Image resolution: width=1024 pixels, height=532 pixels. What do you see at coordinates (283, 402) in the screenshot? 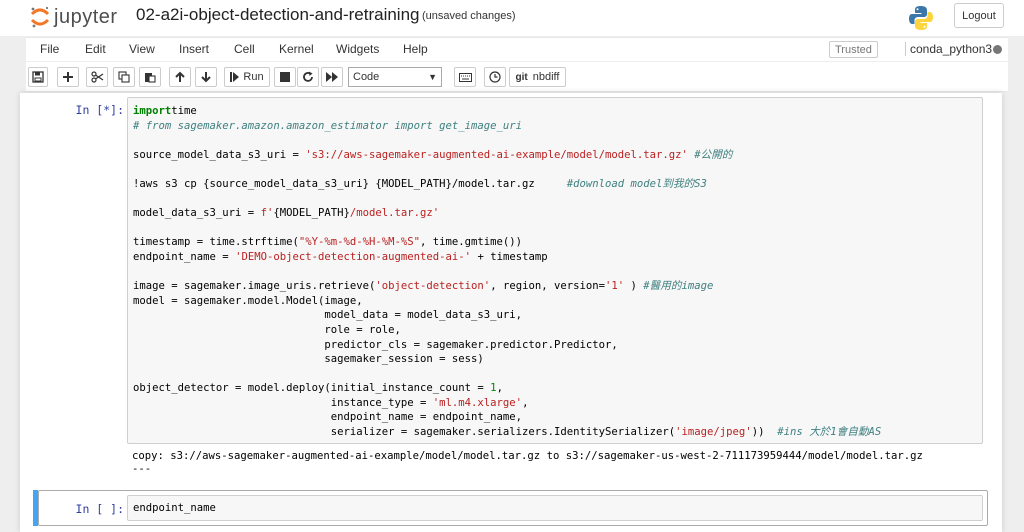
I see `code-token: instance_type =` at bounding box center [283, 402].